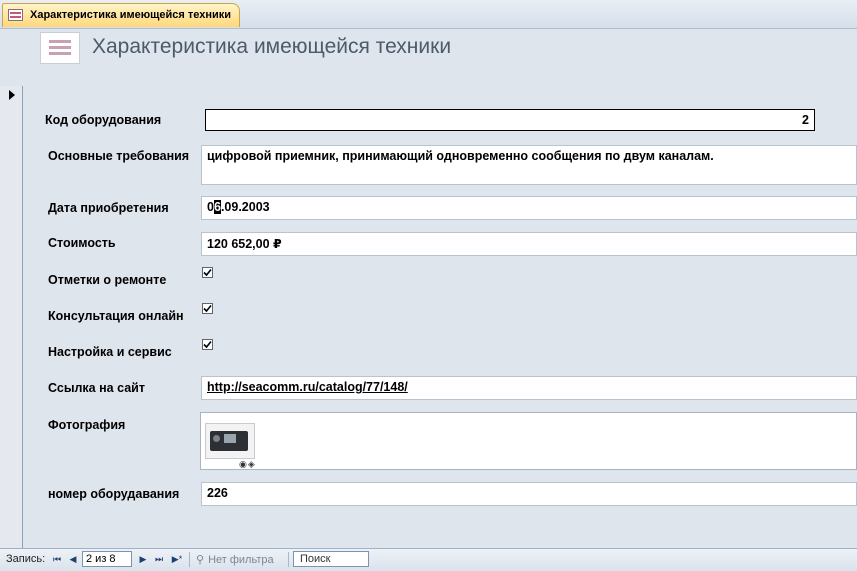 This screenshot has height=571, width=857. Describe the element at coordinates (87, 425) in the screenshot. I see `photo-label: Фотография` at that location.